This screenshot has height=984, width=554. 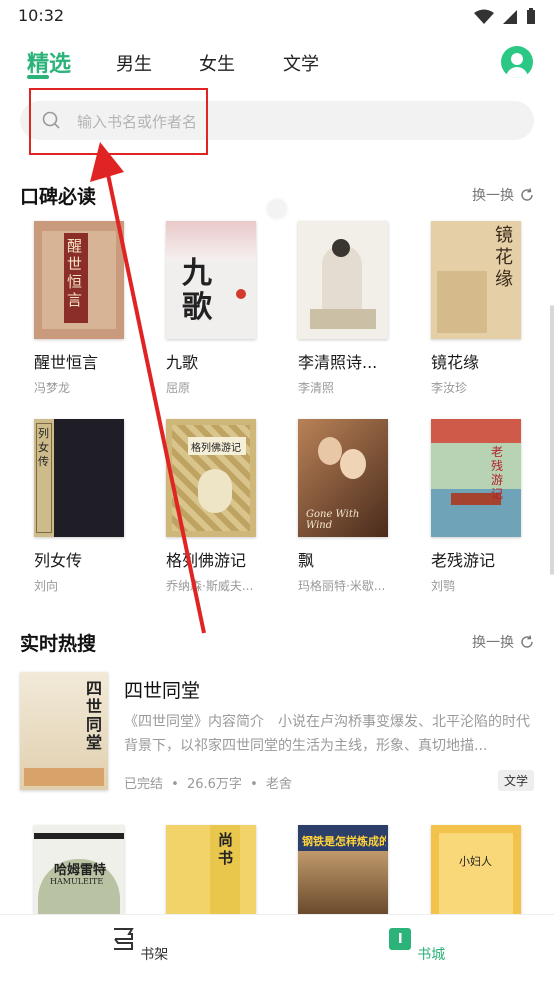 What do you see at coordinates (154, 955) in the screenshot?
I see `nav-label: 书架` at bounding box center [154, 955].